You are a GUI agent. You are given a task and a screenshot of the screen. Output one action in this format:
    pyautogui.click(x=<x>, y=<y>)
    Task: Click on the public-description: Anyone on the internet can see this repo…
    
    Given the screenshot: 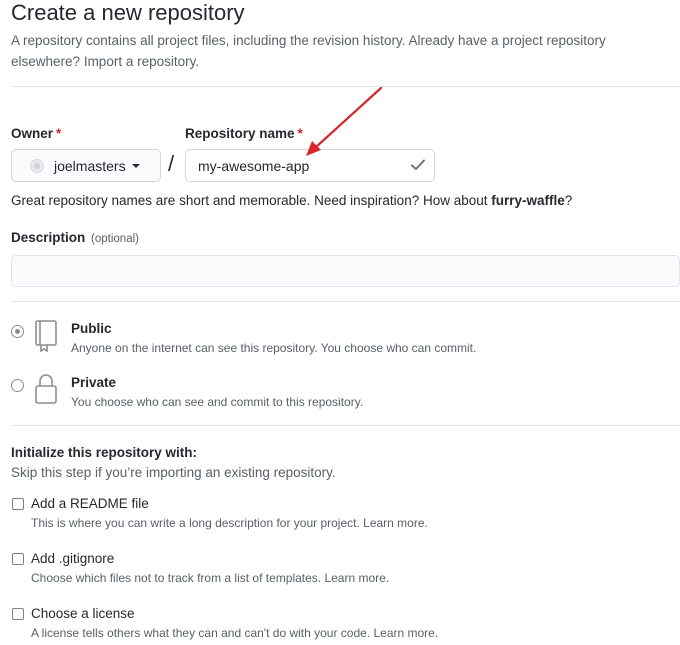 What is the action you would take?
    pyautogui.click(x=274, y=348)
    